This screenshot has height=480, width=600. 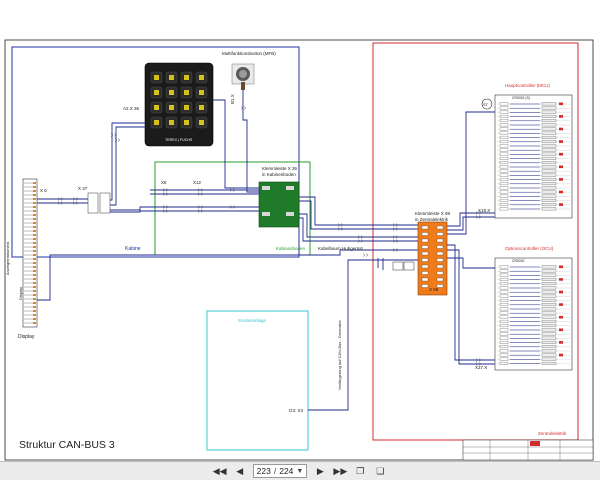 What do you see at coordinates (380, 471) in the screenshot?
I see `duplicate-icon: ❏` at bounding box center [380, 471].